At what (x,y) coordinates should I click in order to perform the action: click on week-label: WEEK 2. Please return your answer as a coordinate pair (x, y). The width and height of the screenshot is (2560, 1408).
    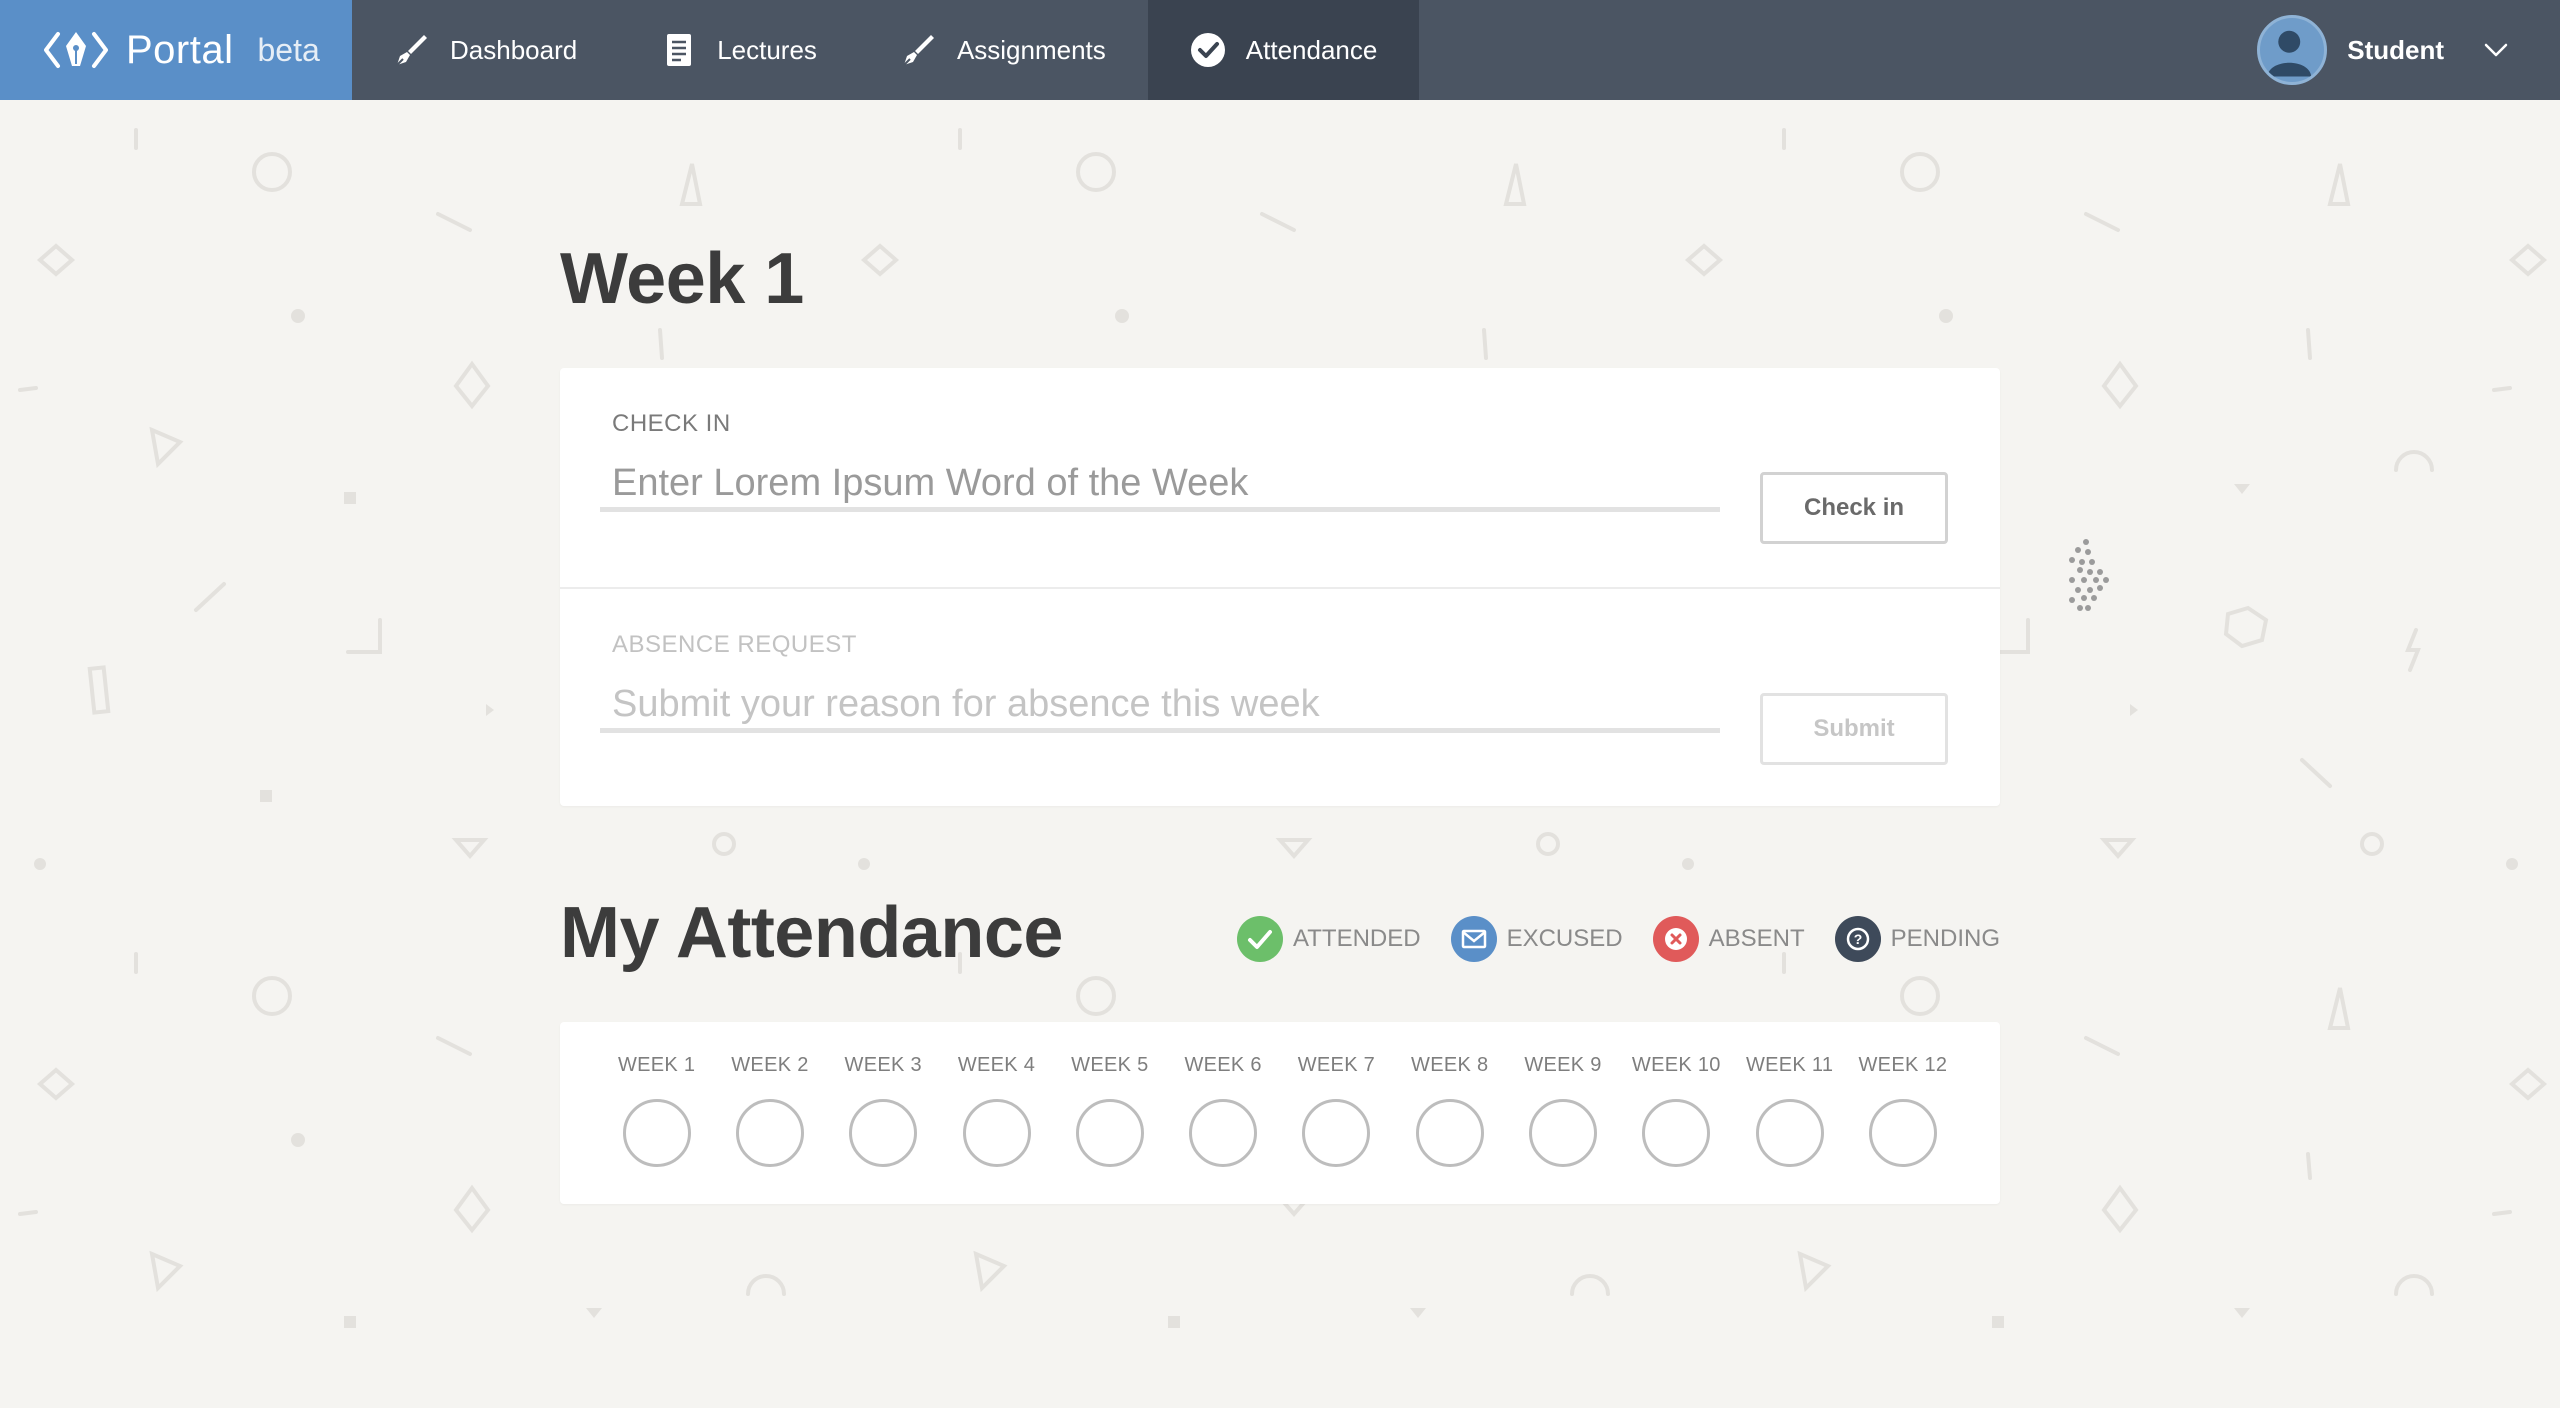
    Looking at the image, I should click on (770, 1065).